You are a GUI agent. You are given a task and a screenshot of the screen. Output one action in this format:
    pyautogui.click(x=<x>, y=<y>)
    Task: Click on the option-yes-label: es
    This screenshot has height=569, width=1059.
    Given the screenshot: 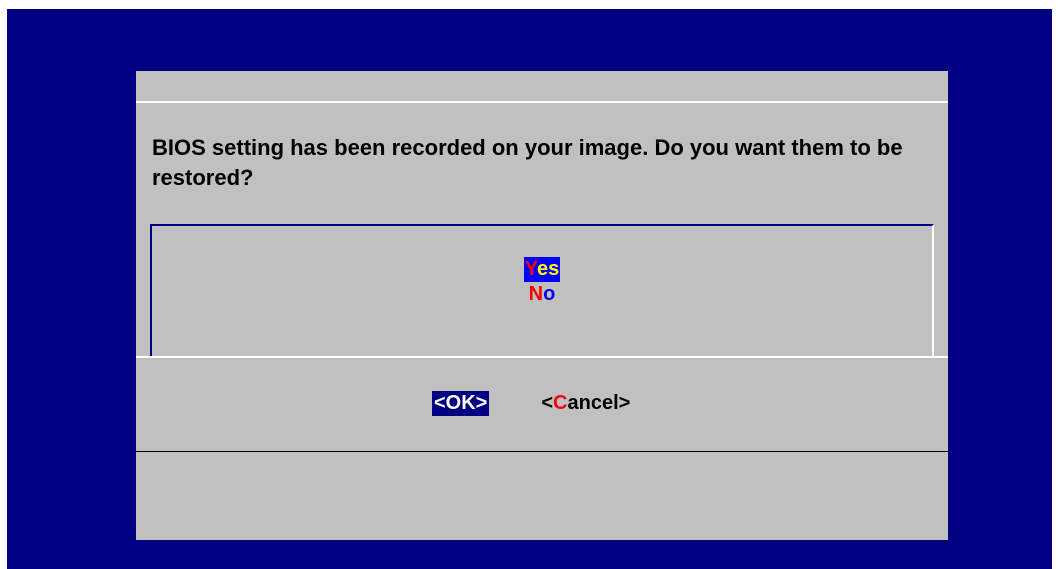 What is the action you would take?
    pyautogui.click(x=548, y=269)
    